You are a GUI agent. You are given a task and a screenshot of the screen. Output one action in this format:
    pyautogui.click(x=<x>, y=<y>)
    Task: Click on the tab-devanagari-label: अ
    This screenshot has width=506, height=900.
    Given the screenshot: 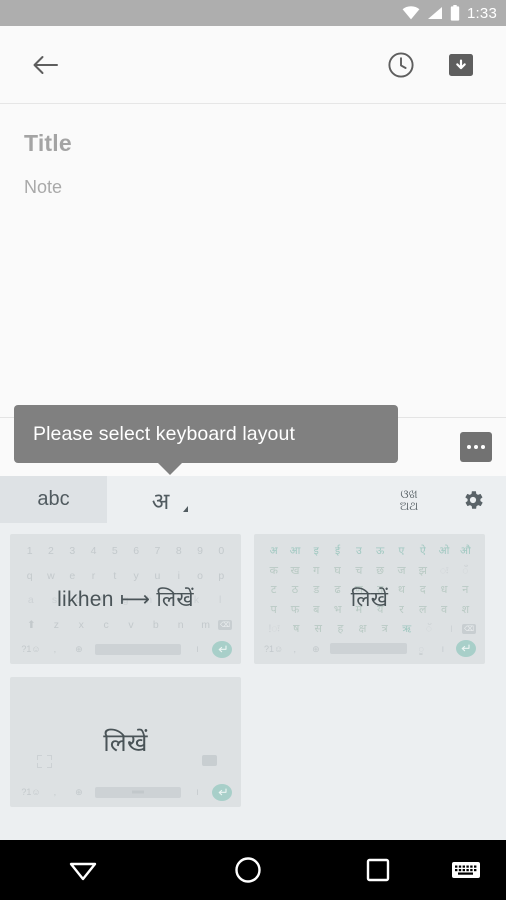 What is the action you would take?
    pyautogui.click(x=160, y=500)
    